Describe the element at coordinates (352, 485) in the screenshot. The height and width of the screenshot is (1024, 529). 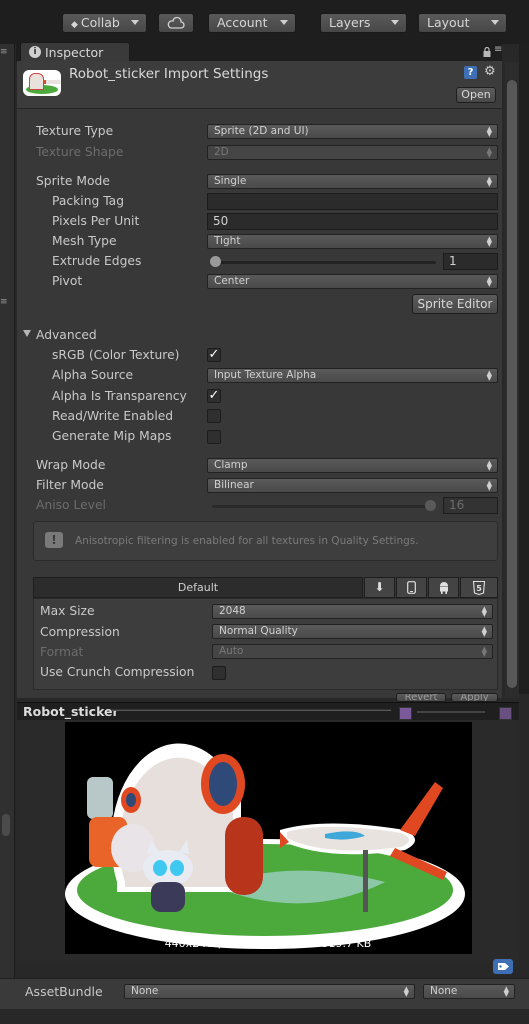
I see `filter-mode-dropdown: Bilinear ▲ ▼` at that location.